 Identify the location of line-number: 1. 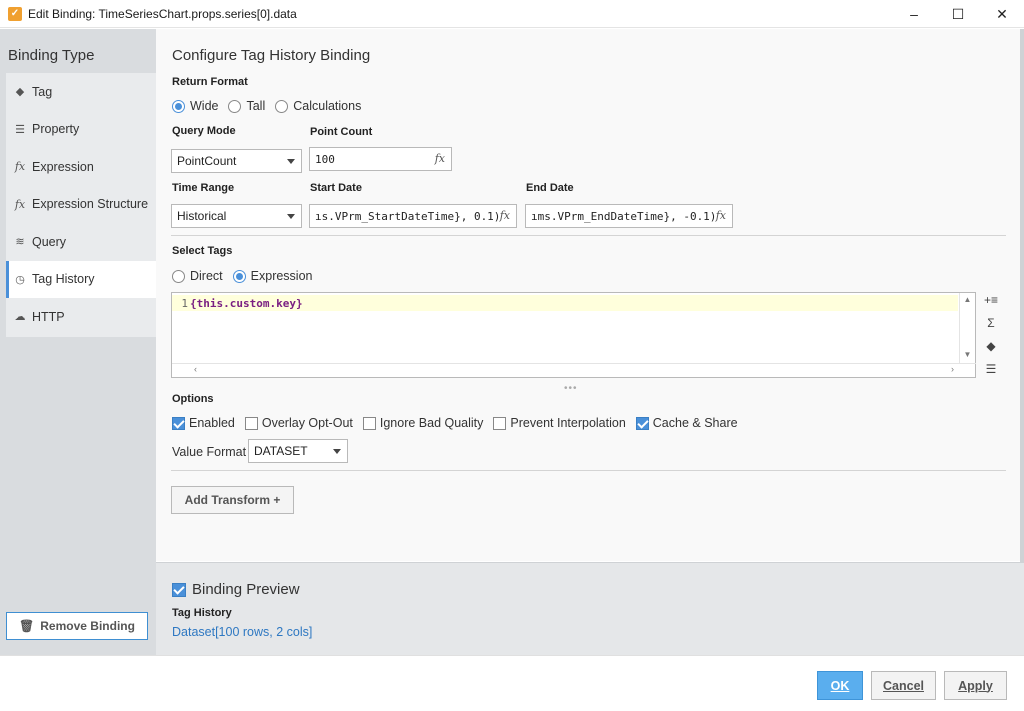
(184, 303).